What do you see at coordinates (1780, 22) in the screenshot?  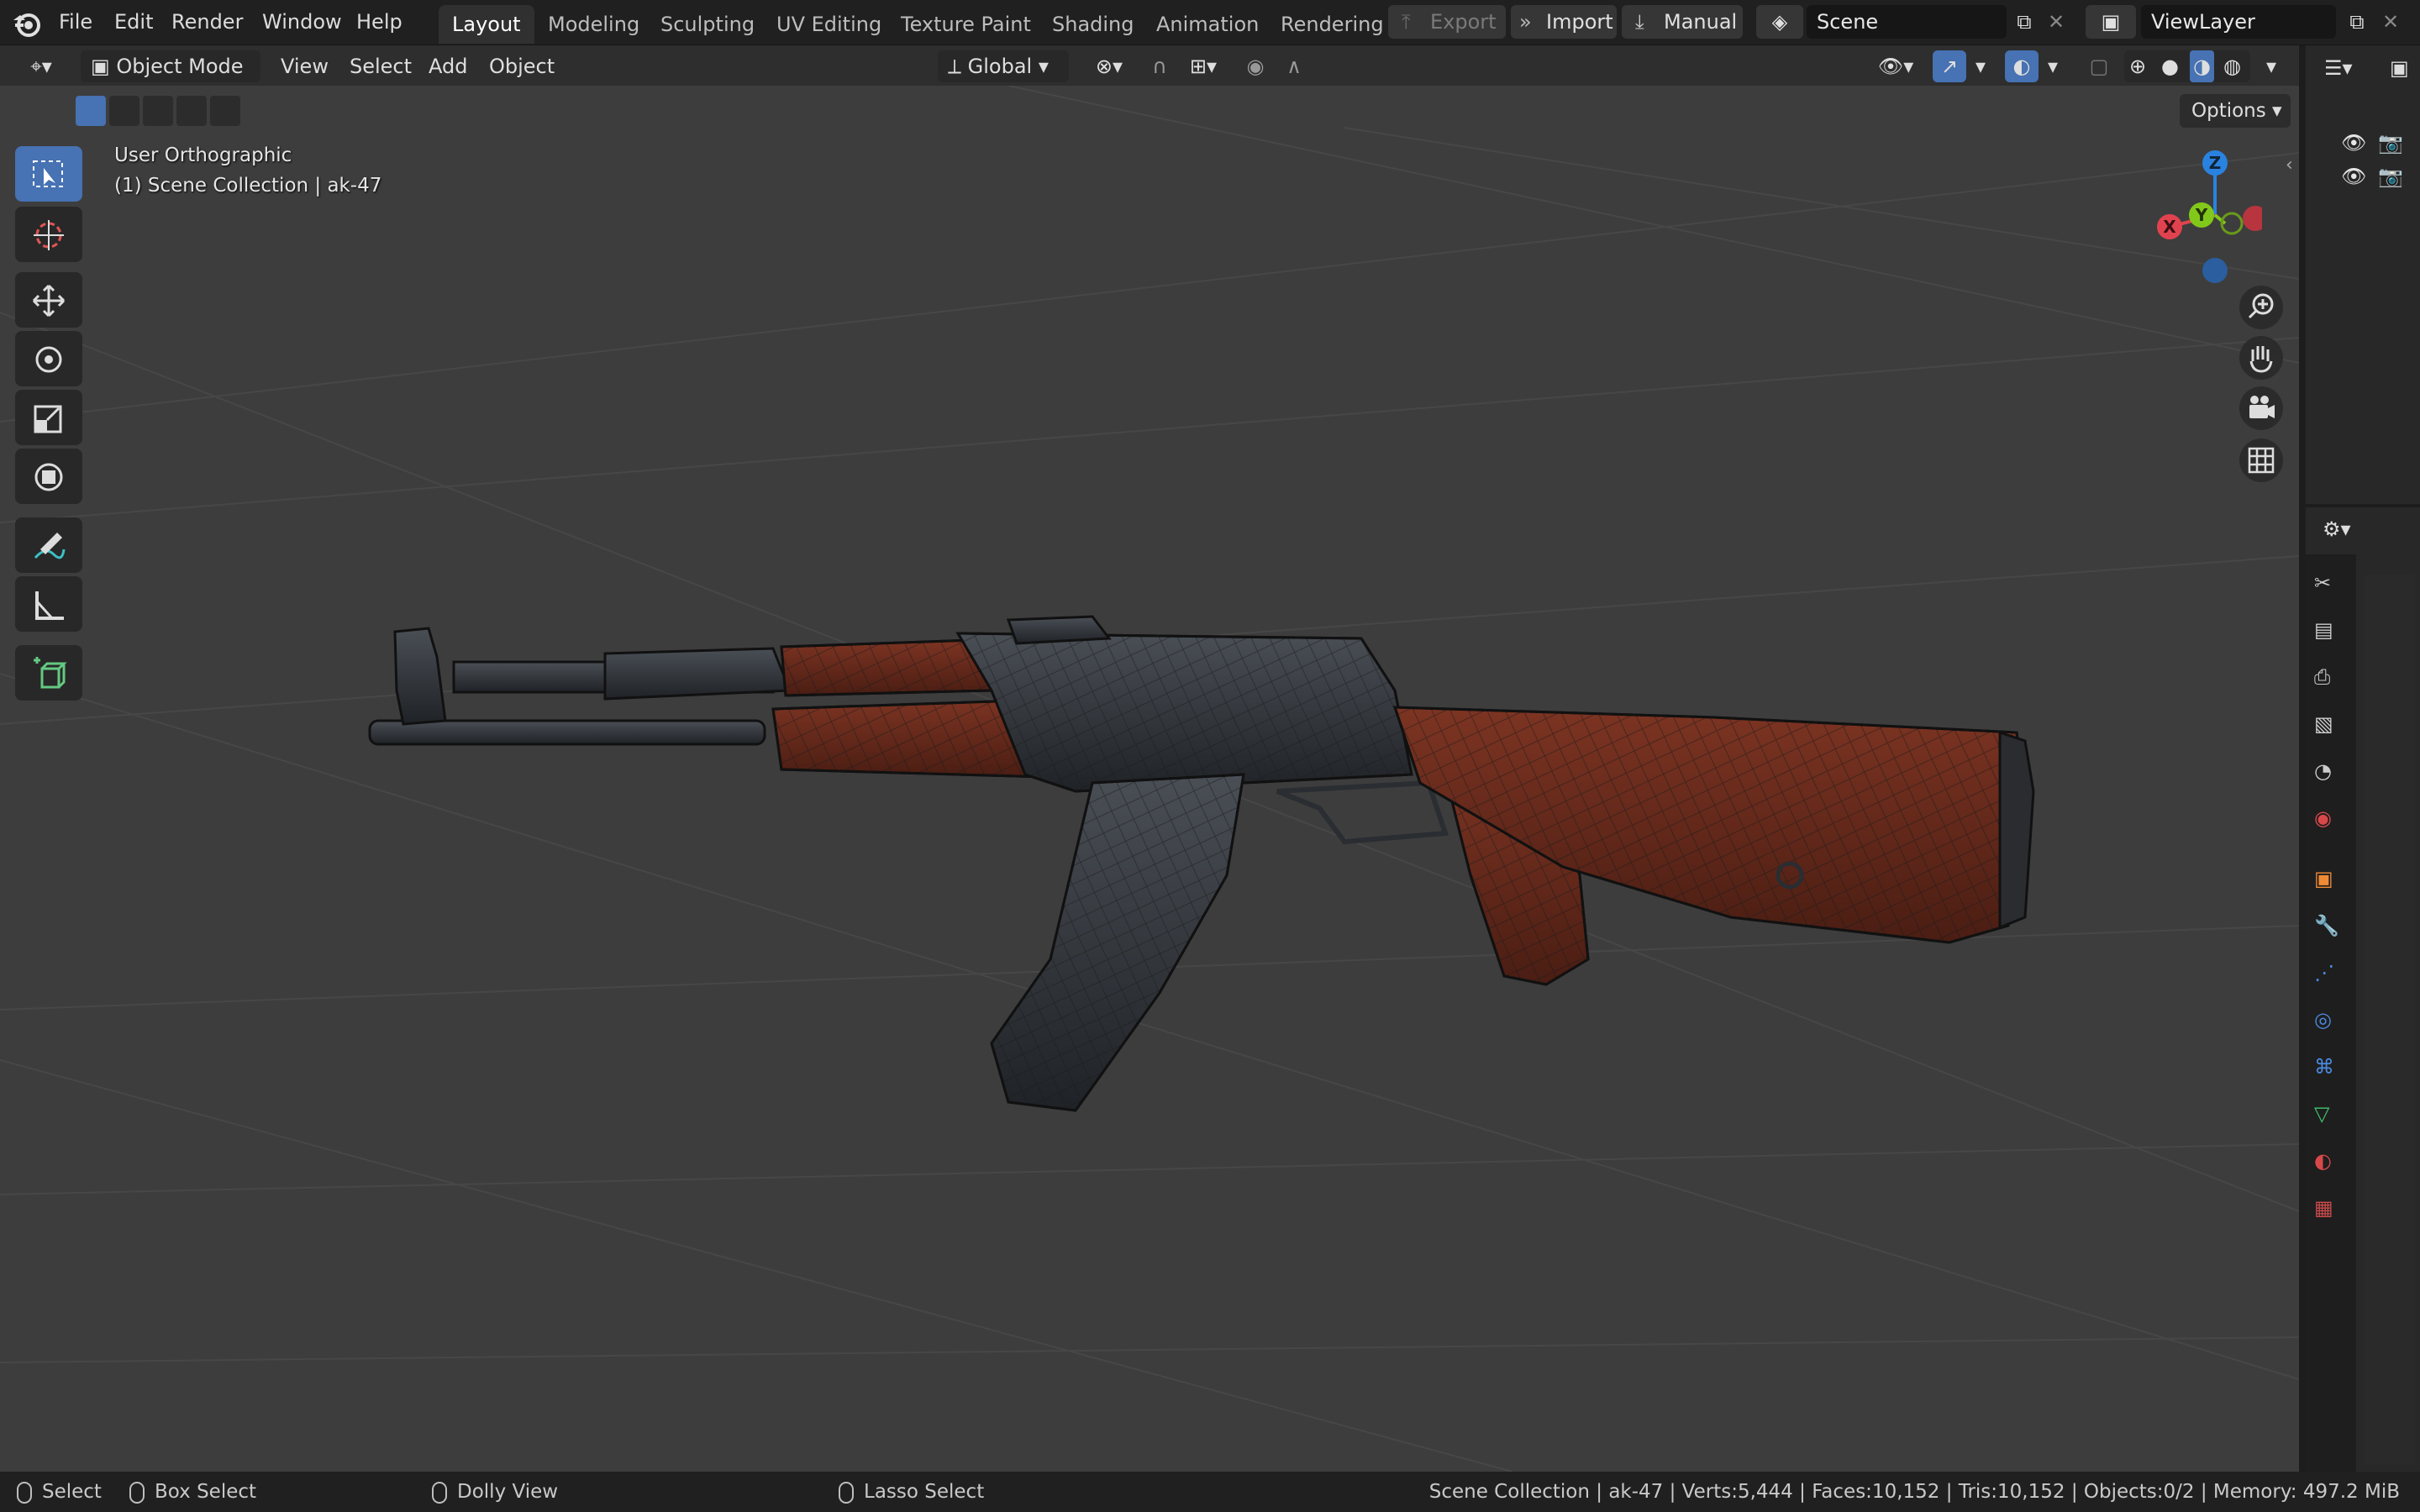 I see `scene-selector-icon: ◈` at bounding box center [1780, 22].